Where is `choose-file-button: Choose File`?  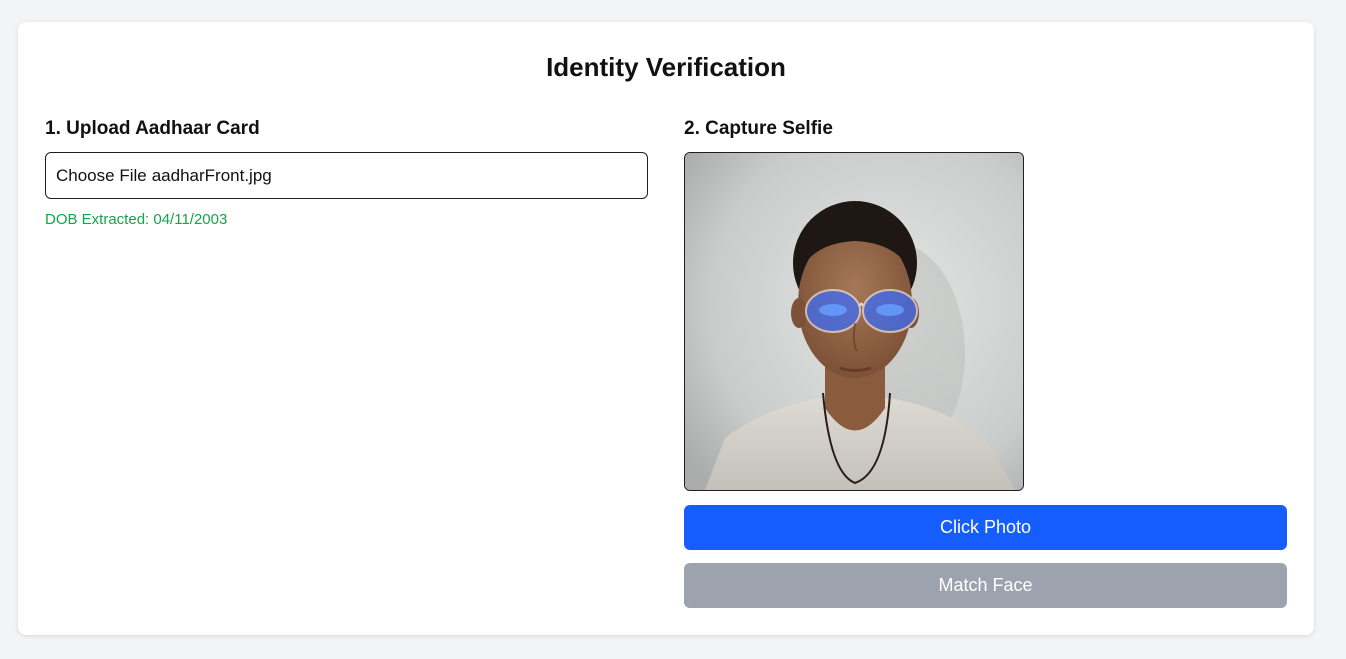 choose-file-button: Choose File is located at coordinates (101, 176).